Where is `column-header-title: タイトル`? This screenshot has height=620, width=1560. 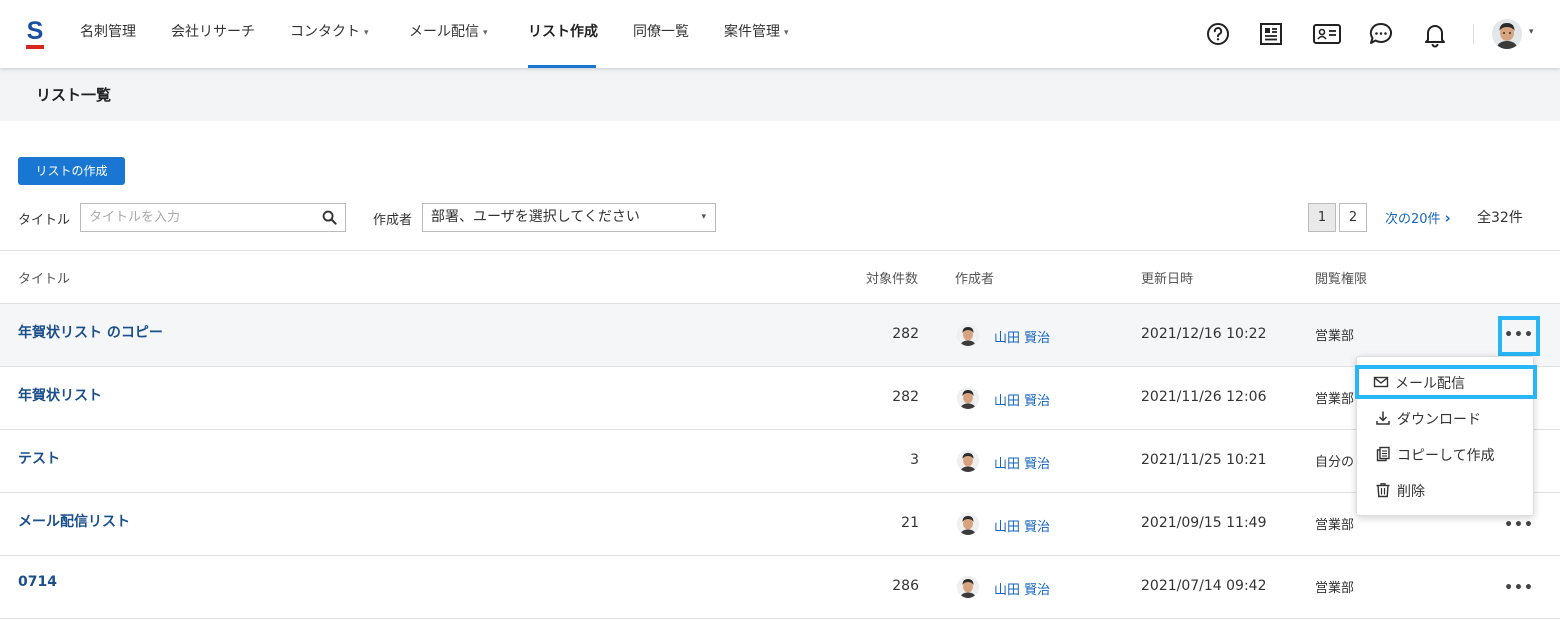
column-header-title: タイトル is located at coordinates (44, 279).